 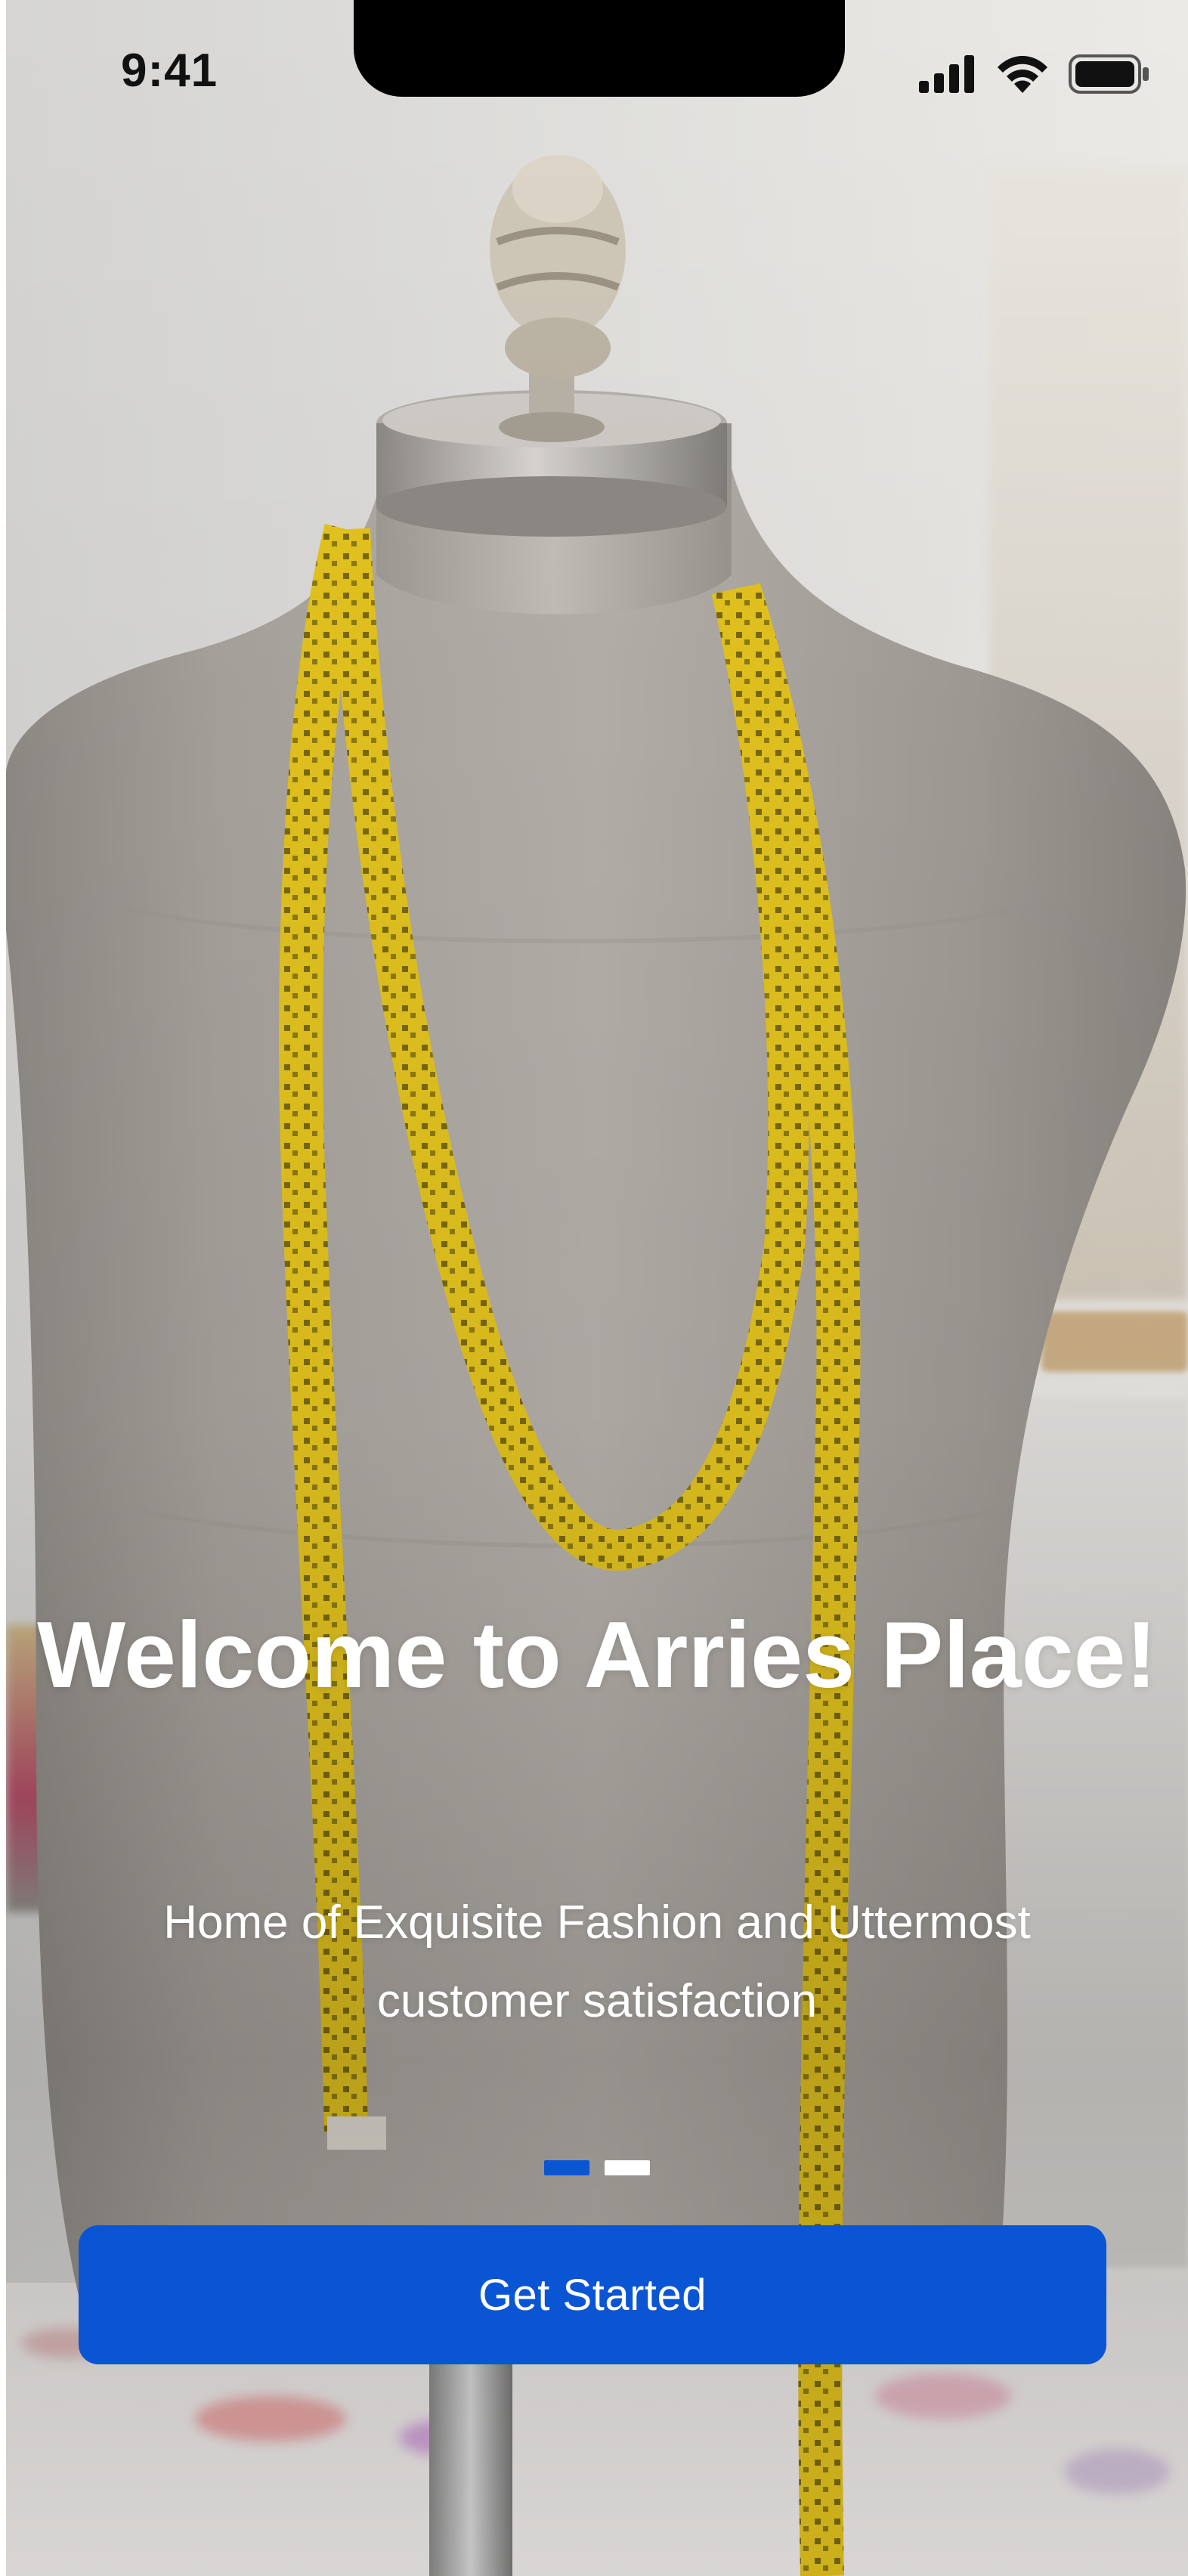 I want to click on page-indicator, so click(x=597, y=2167).